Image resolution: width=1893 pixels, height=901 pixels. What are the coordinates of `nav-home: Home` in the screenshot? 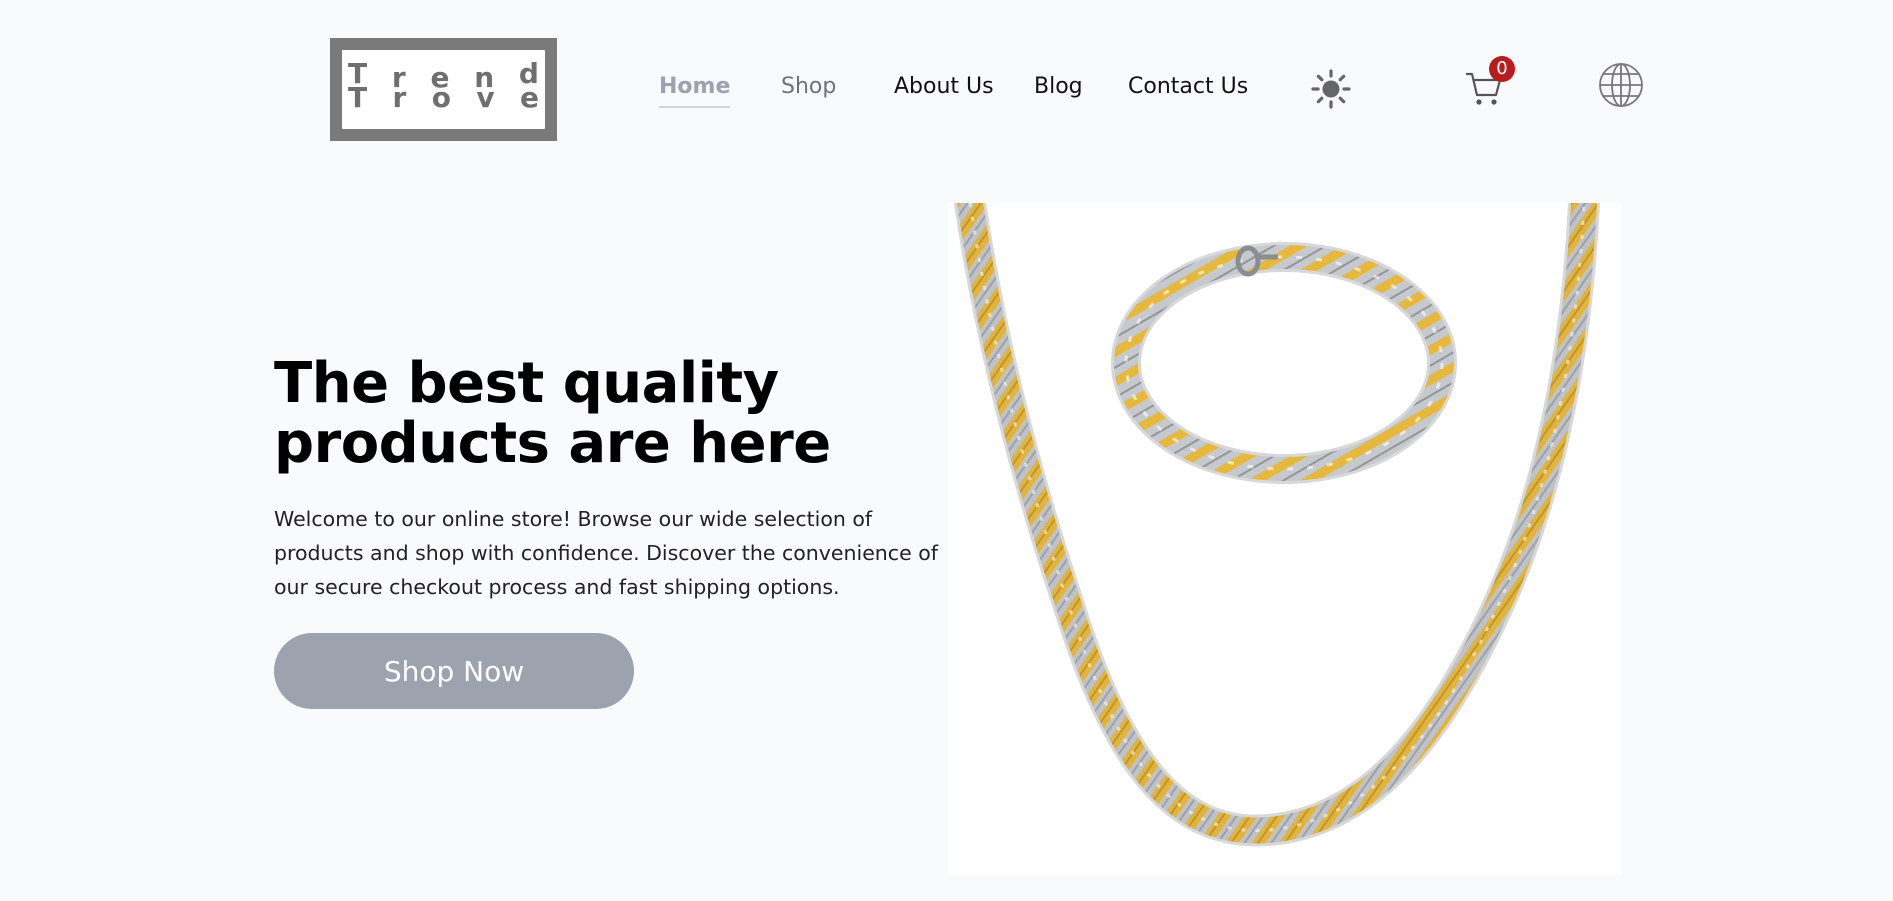 It's located at (695, 90).